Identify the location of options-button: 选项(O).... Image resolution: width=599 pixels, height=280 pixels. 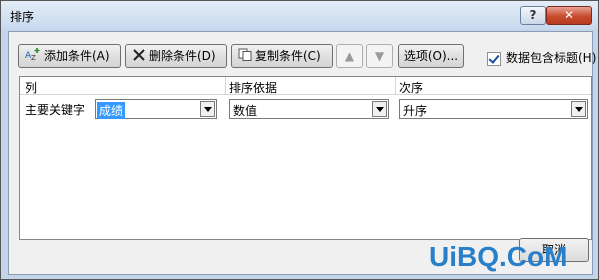
(431, 56).